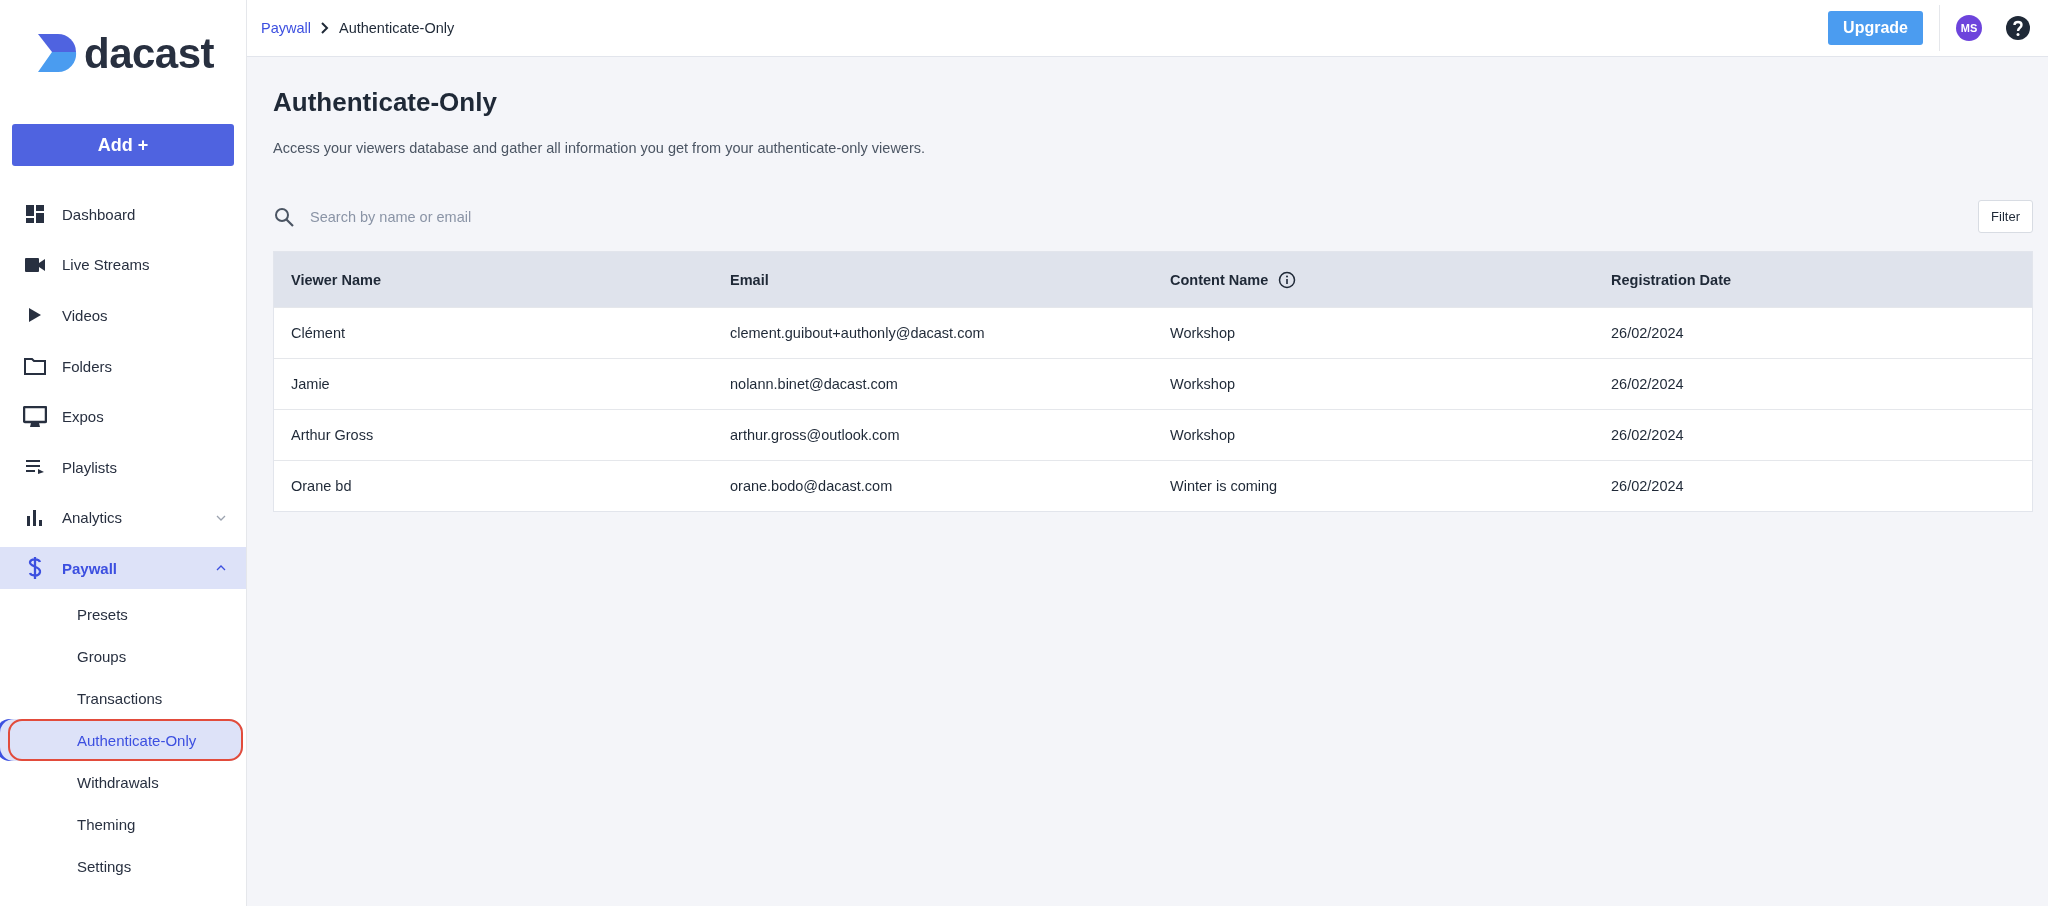 This screenshot has height=906, width=2048. What do you see at coordinates (35, 568) in the screenshot?
I see `dollar-icon` at bounding box center [35, 568].